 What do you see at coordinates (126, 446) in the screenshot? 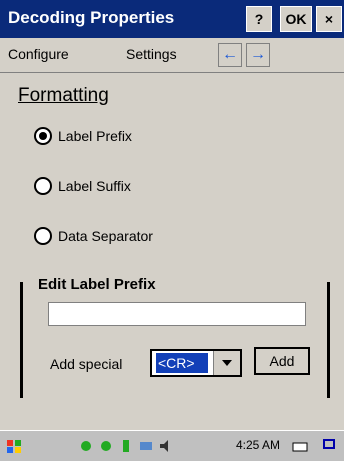
I see `battery-icon` at bounding box center [126, 446].